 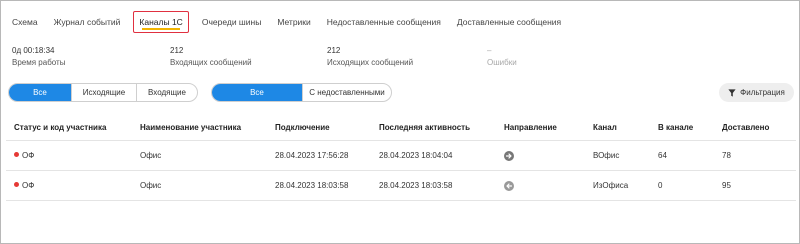 I want to click on tab-metrics: Метрики, so click(x=293, y=22).